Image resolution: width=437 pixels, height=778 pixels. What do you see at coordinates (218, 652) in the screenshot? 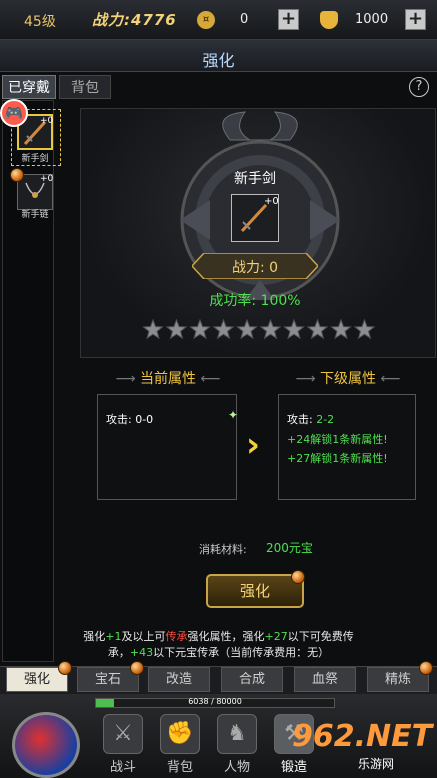
I see `rule-note: 承，+43以下元宝传承（当前传承费用：无）` at bounding box center [218, 652].